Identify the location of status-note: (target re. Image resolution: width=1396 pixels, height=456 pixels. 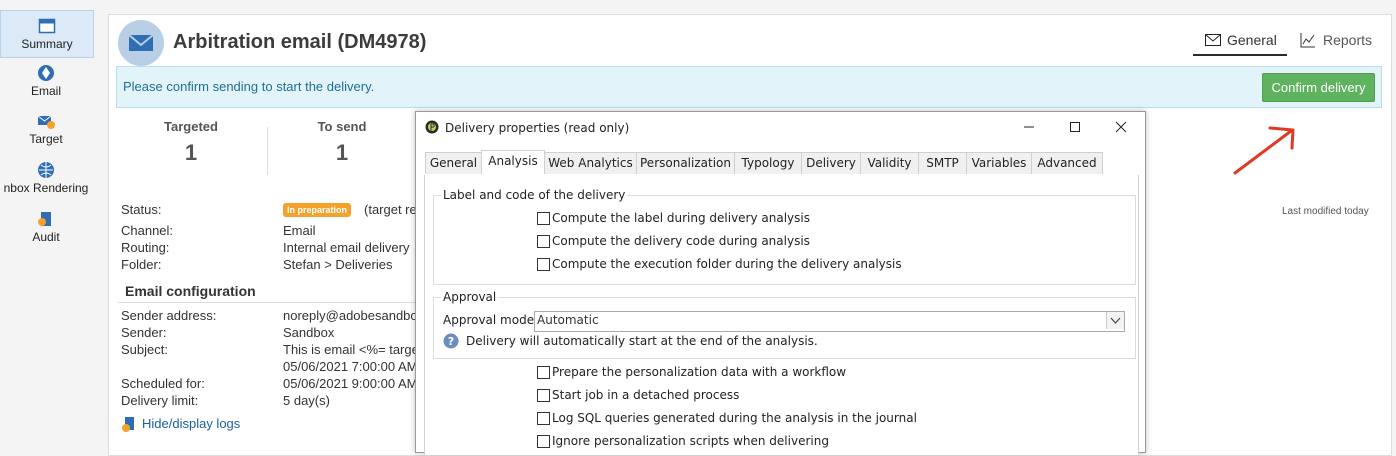
(390, 209).